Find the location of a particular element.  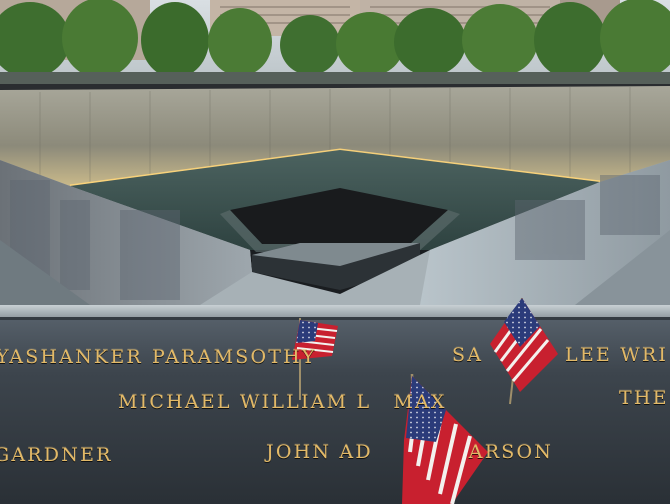

engraved-name: JOHN AD ARSON is located at coordinates (410, 452).